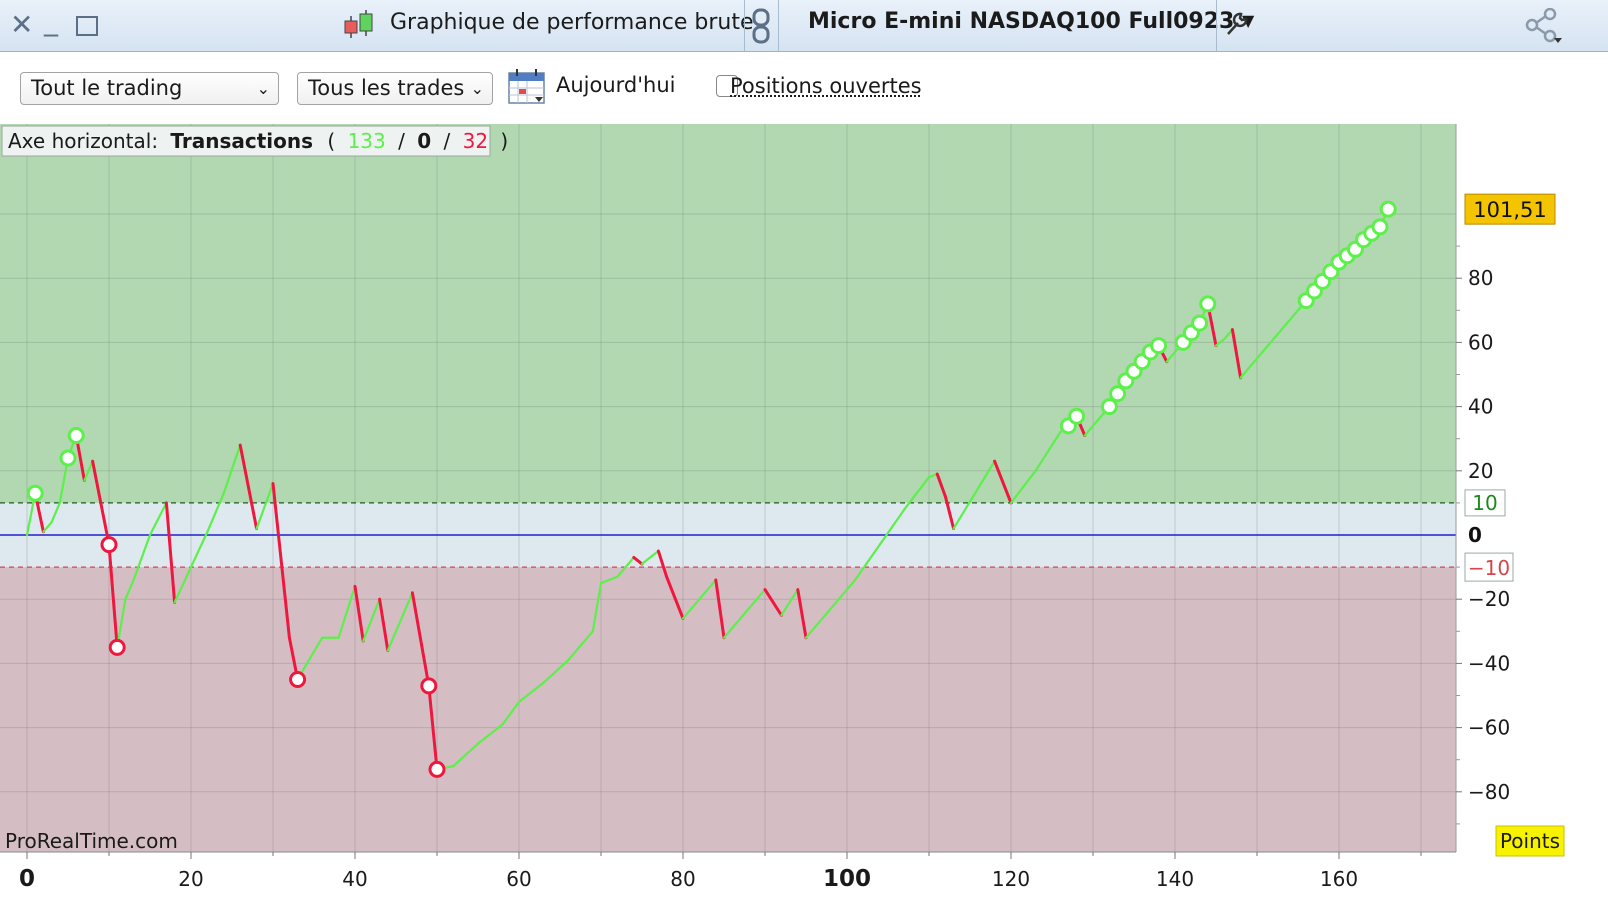 The height and width of the screenshot is (916, 1608). Describe the element at coordinates (1489, 728) in the screenshot. I see `y-tick-label: −60` at that location.